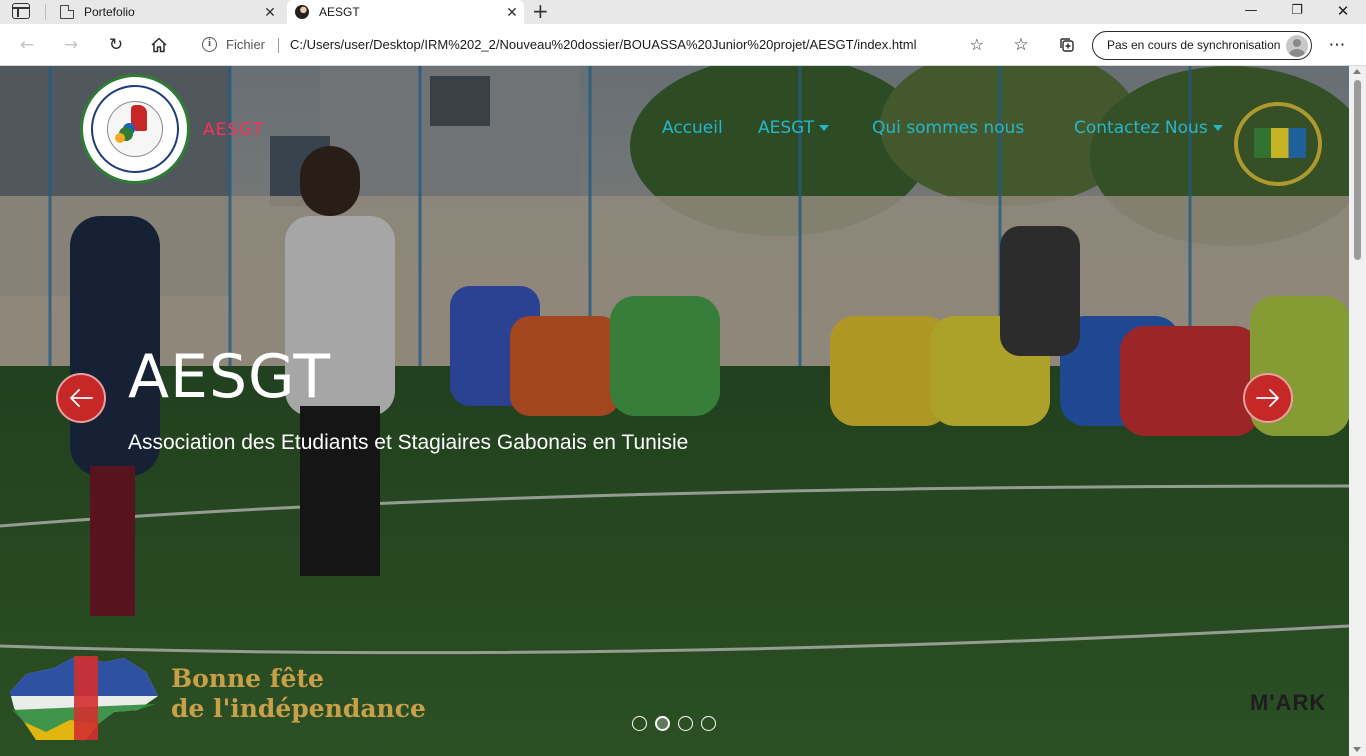 This screenshot has width=1366, height=756. Describe the element at coordinates (302, 12) in the screenshot. I see `tab-favicon-icon` at that location.